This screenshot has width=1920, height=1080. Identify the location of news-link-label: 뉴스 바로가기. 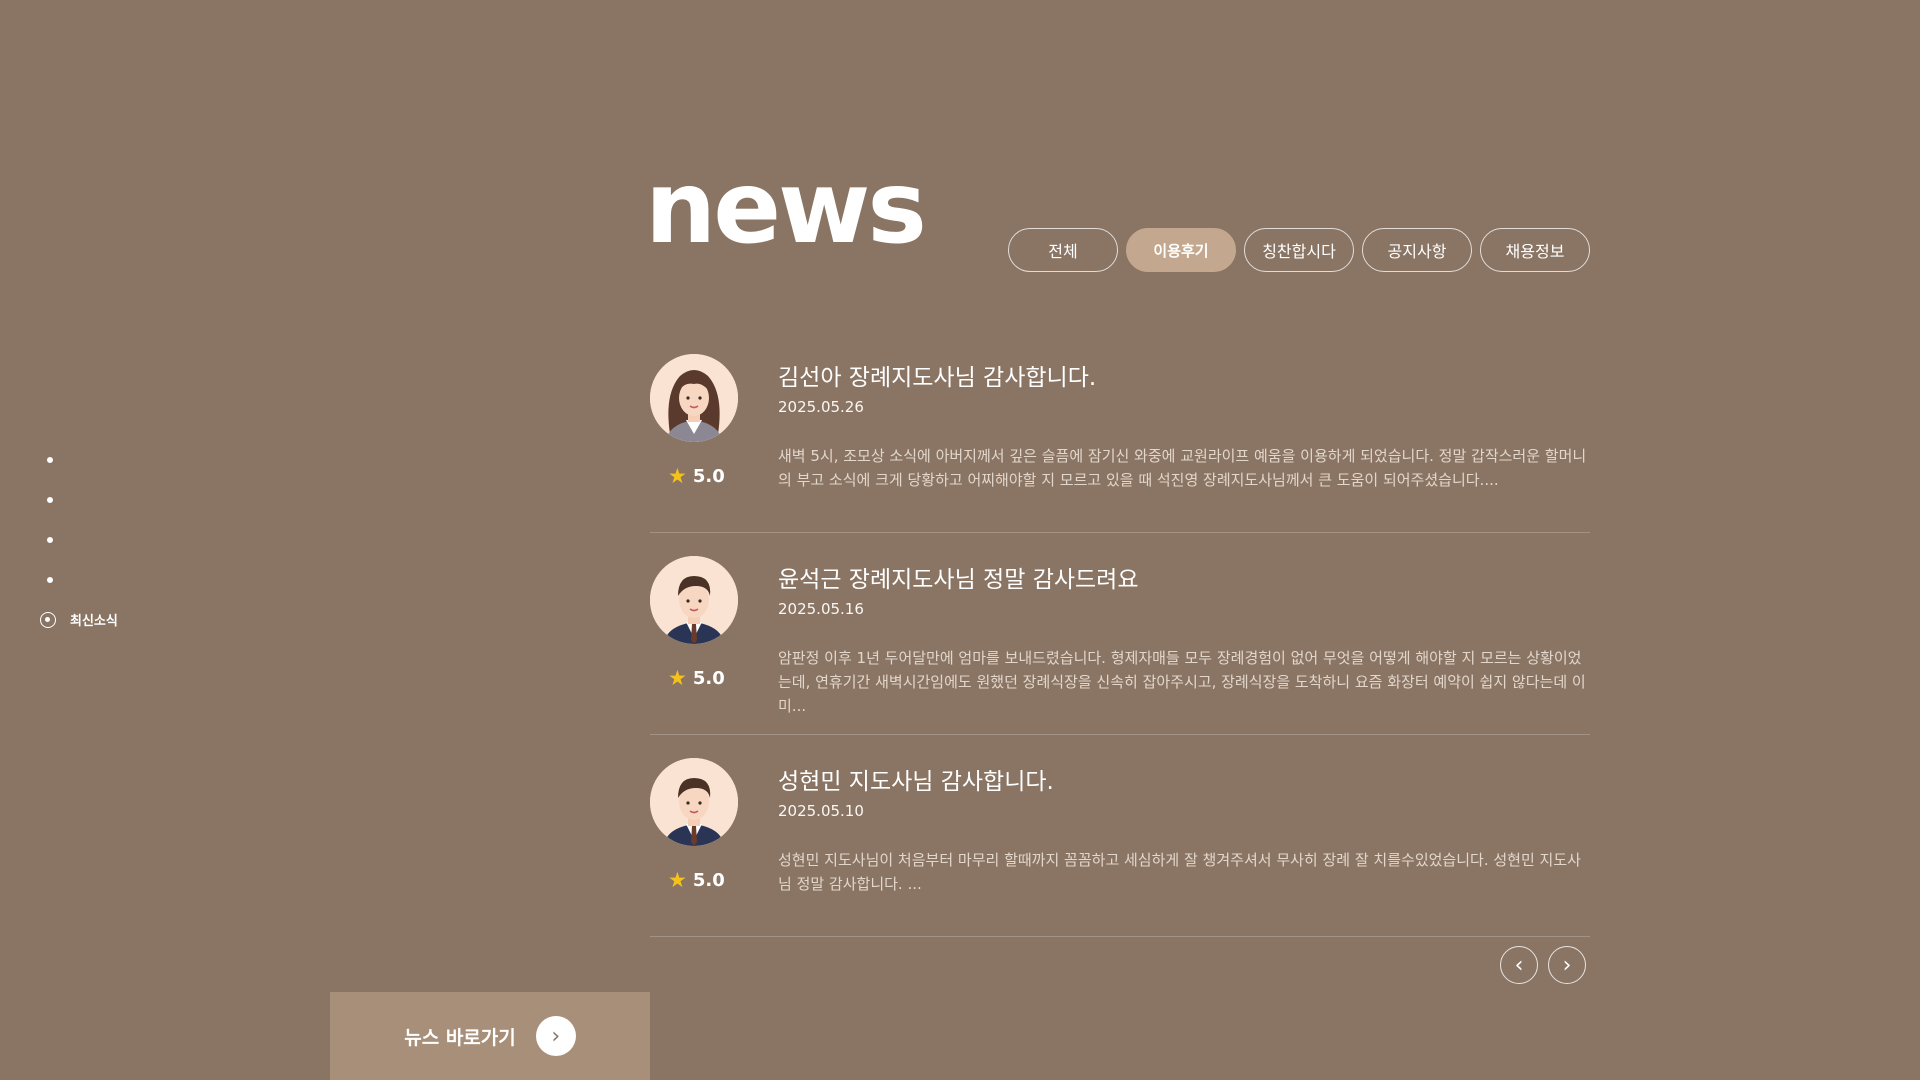
(460, 1037).